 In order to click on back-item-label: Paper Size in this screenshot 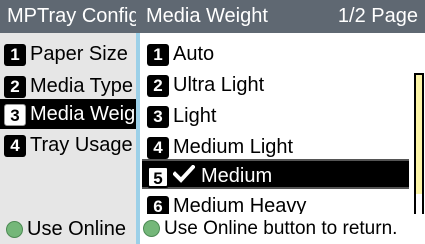, I will do `click(79, 54)`.